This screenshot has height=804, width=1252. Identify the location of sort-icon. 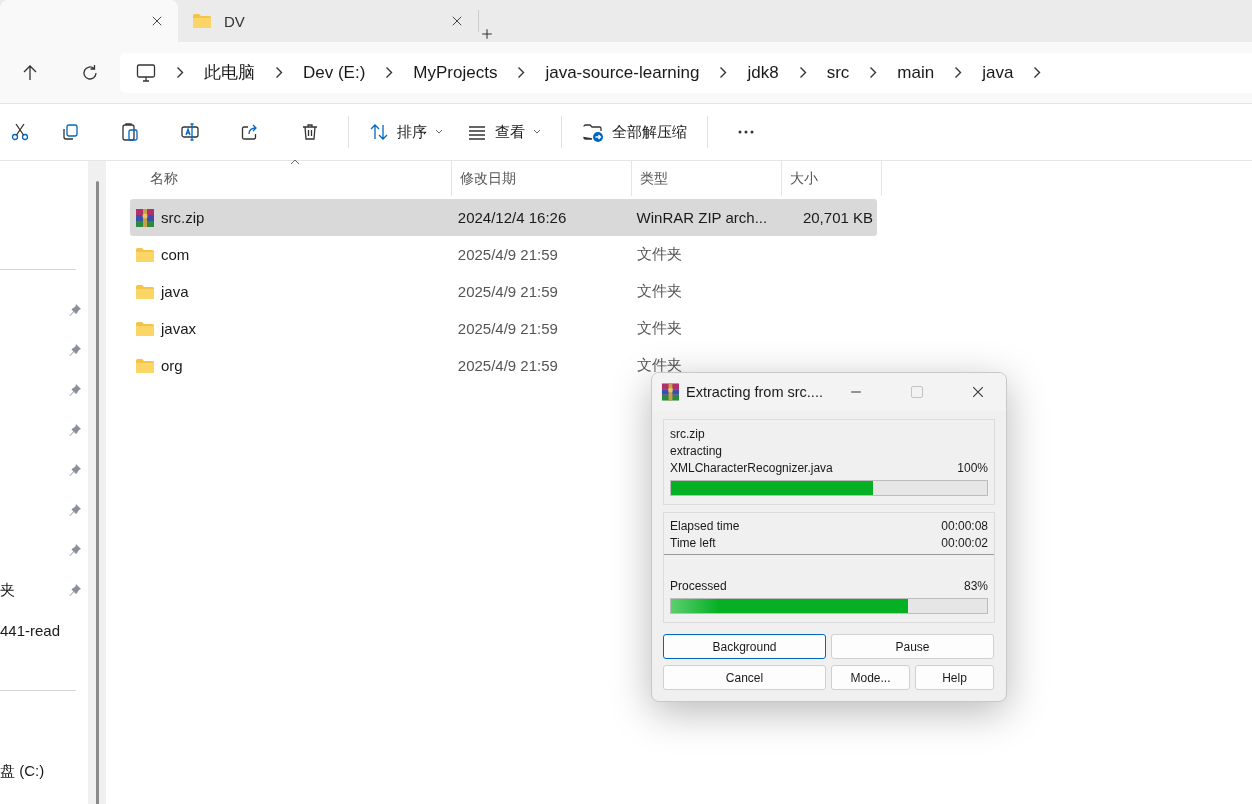
(379, 132).